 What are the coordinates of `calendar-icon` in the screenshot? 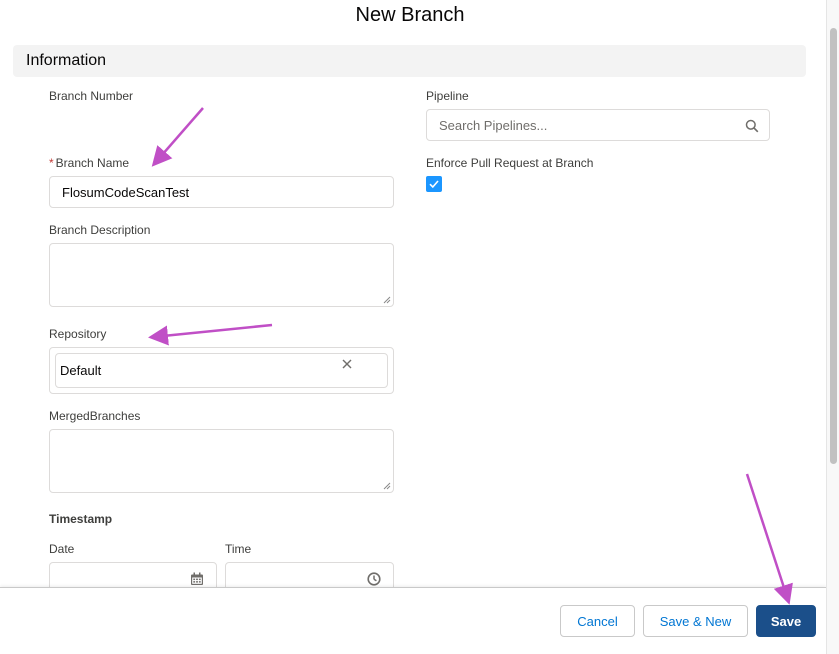 It's located at (197, 579).